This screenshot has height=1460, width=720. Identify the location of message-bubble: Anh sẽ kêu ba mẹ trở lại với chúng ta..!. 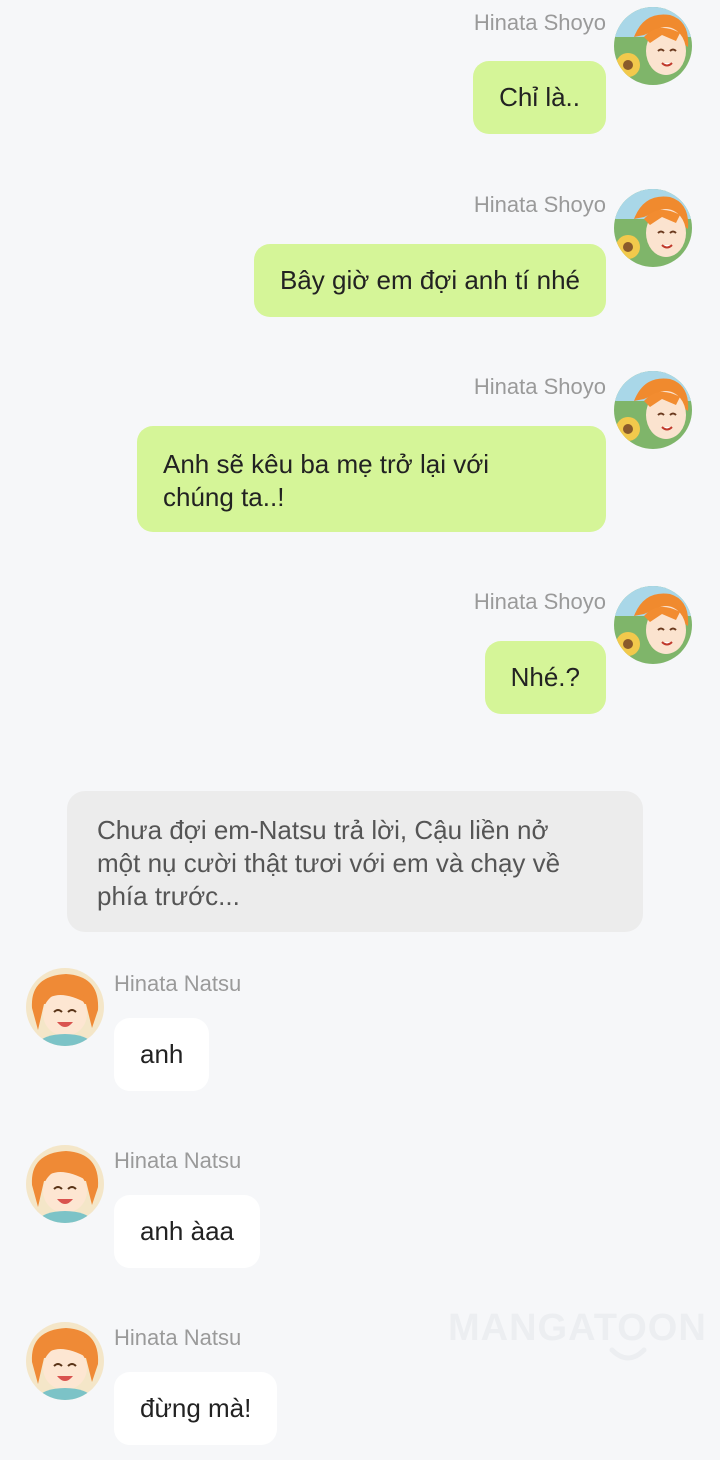
(371, 479).